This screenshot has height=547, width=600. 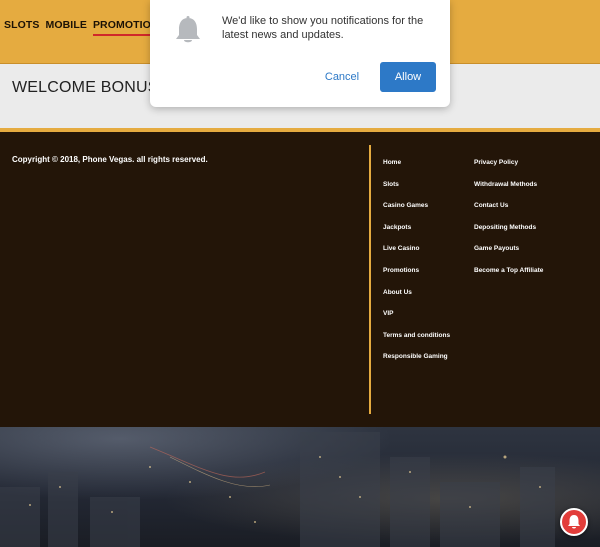 I want to click on footer-link-casino-games: Casino Games, so click(x=416, y=212).